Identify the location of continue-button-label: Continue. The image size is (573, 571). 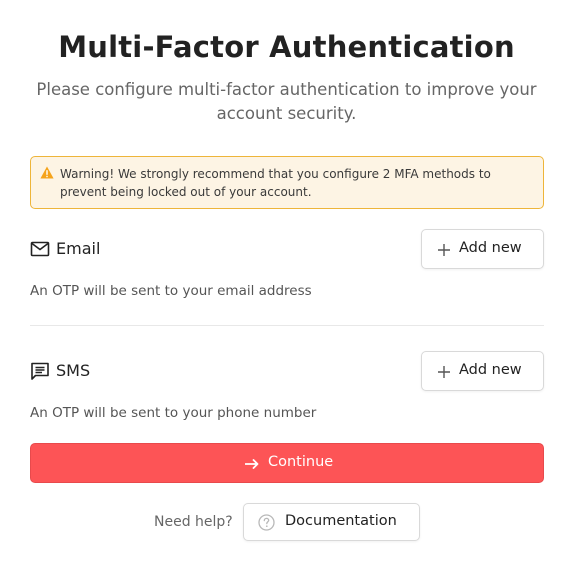
(301, 462).